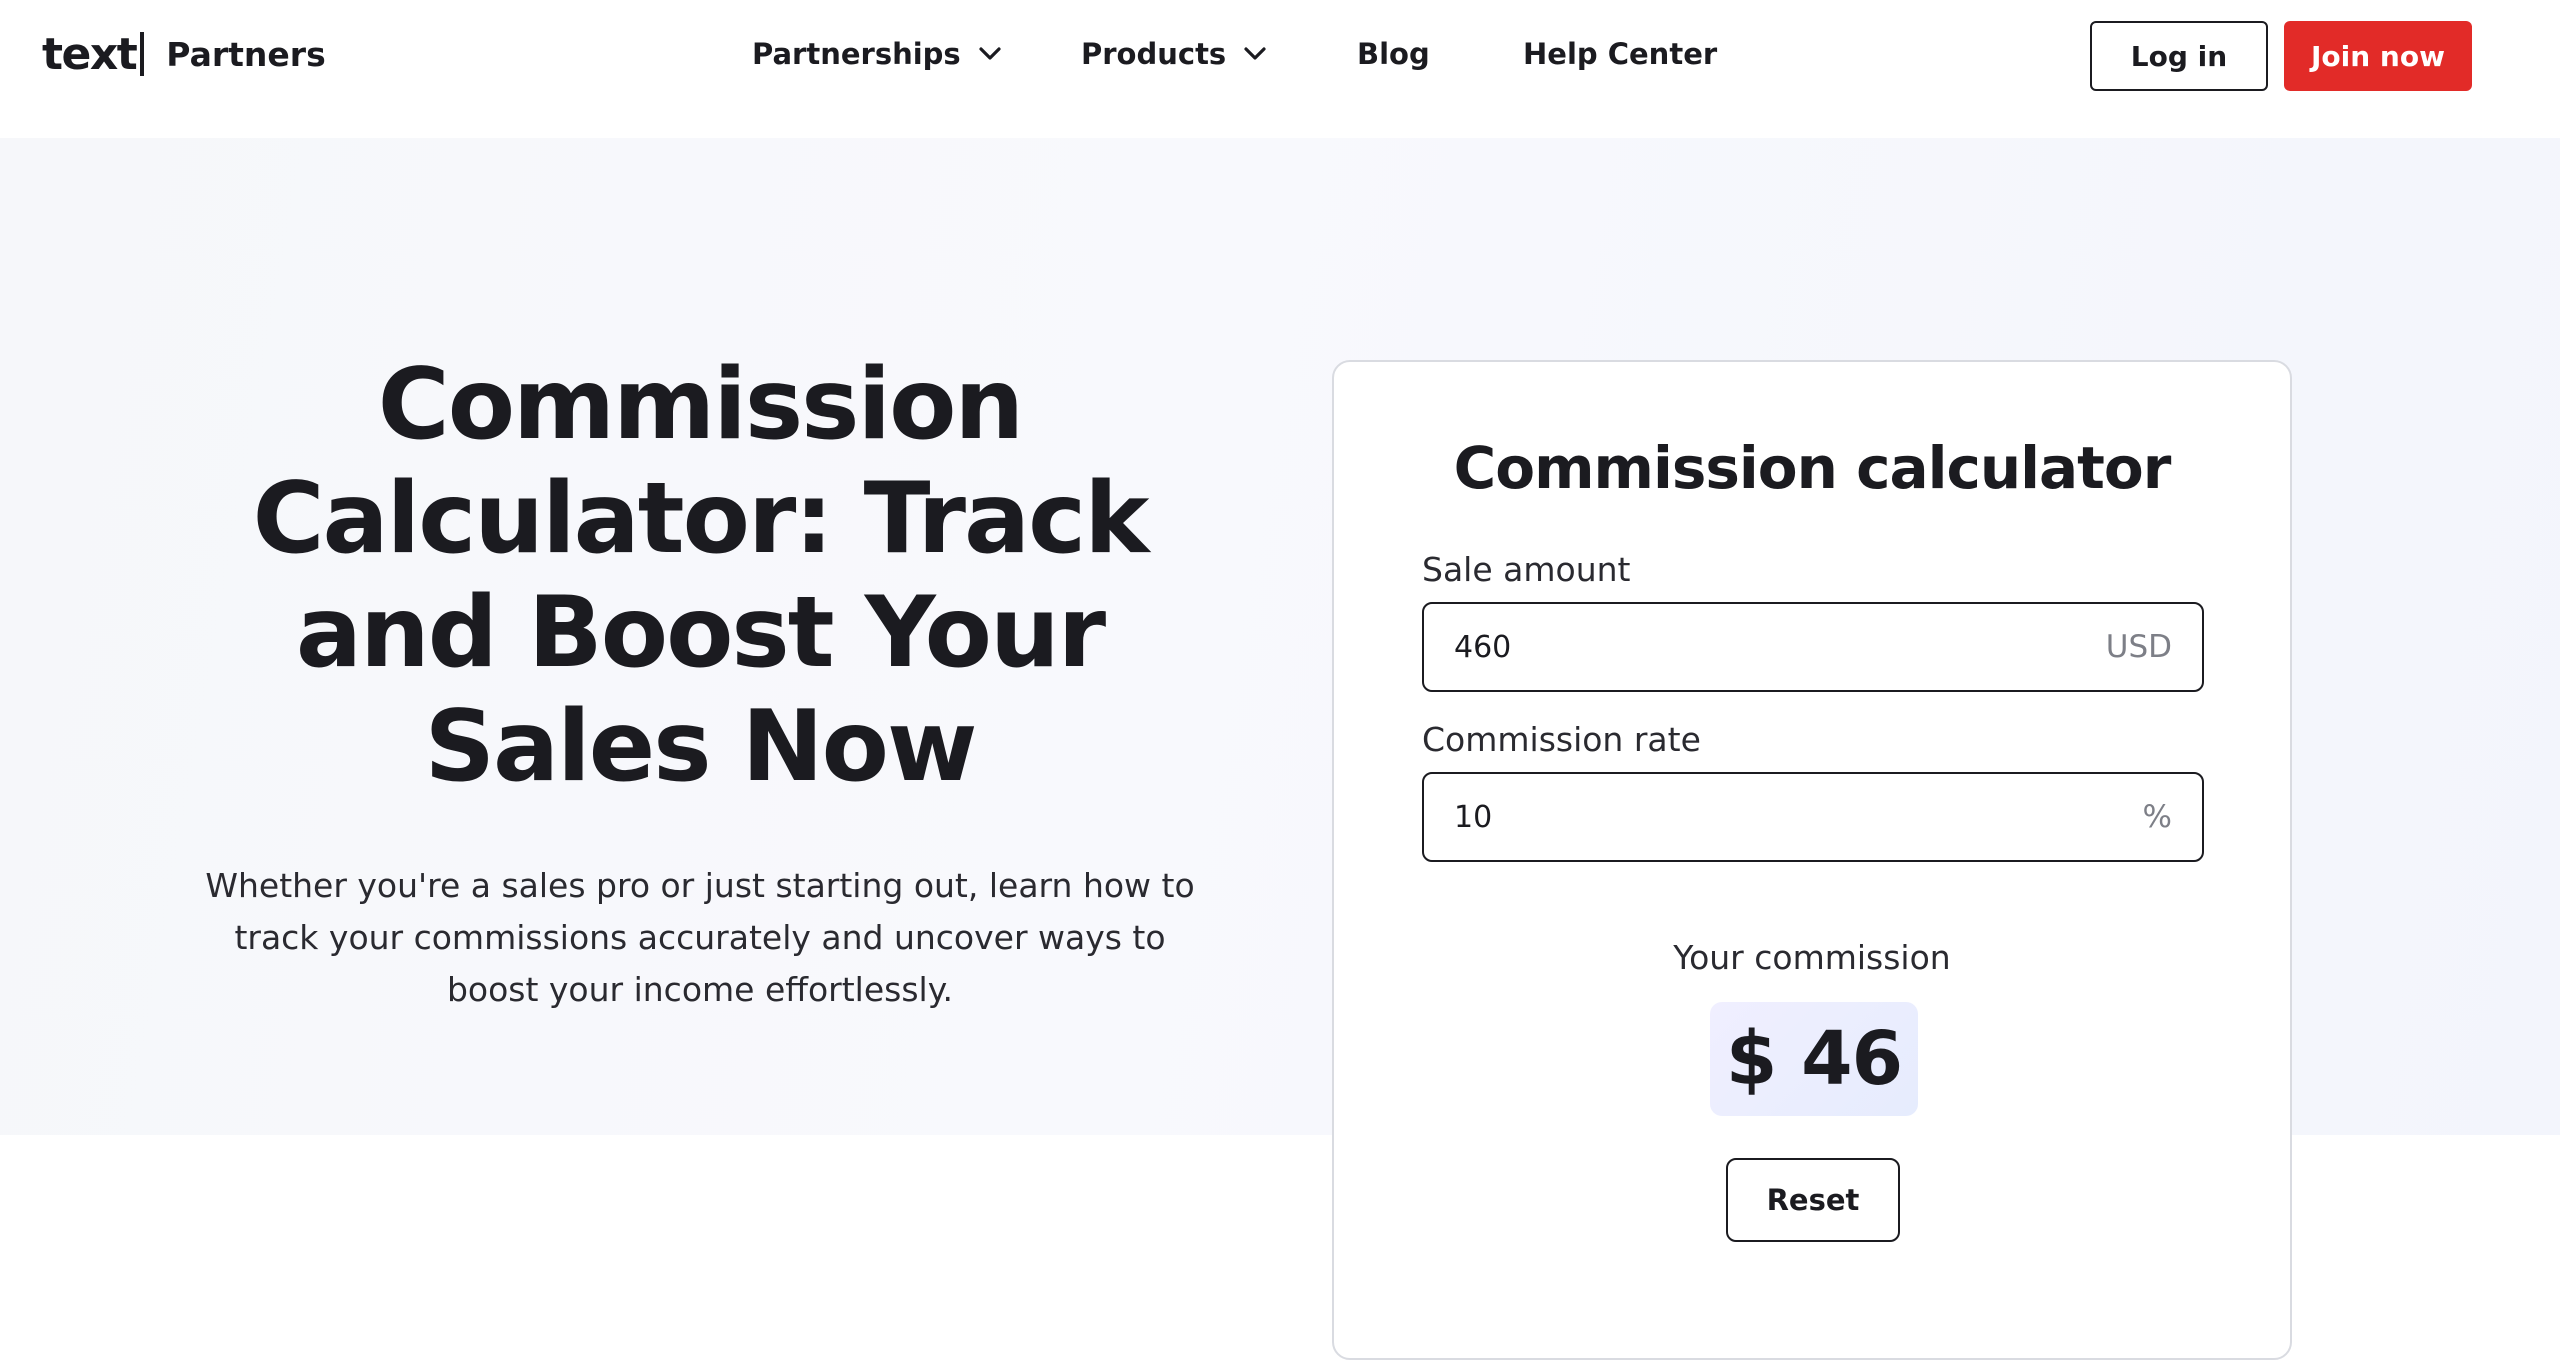 The height and width of the screenshot is (1360, 2560). What do you see at coordinates (1812, 957) in the screenshot?
I see `result-label: Your commission` at bounding box center [1812, 957].